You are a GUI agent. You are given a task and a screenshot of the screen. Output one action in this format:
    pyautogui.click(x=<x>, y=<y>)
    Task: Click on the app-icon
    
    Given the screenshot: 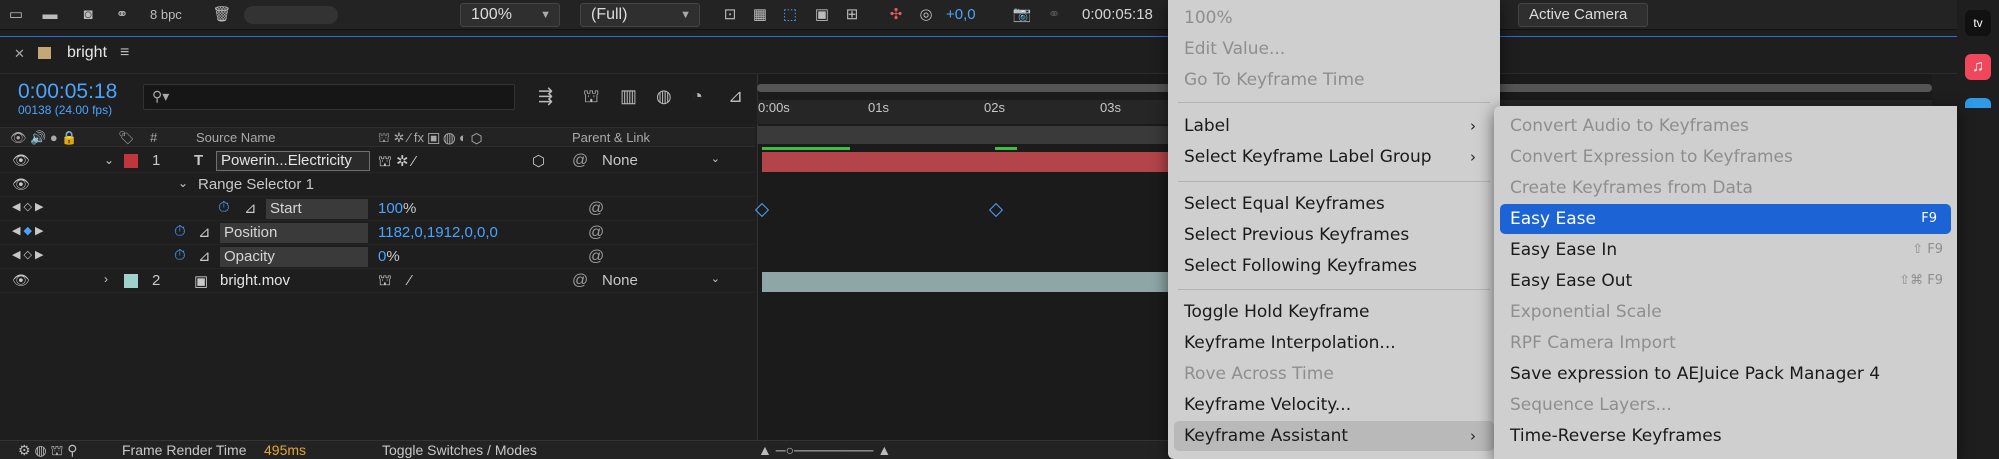 What is the action you would take?
    pyautogui.click(x=1978, y=103)
    